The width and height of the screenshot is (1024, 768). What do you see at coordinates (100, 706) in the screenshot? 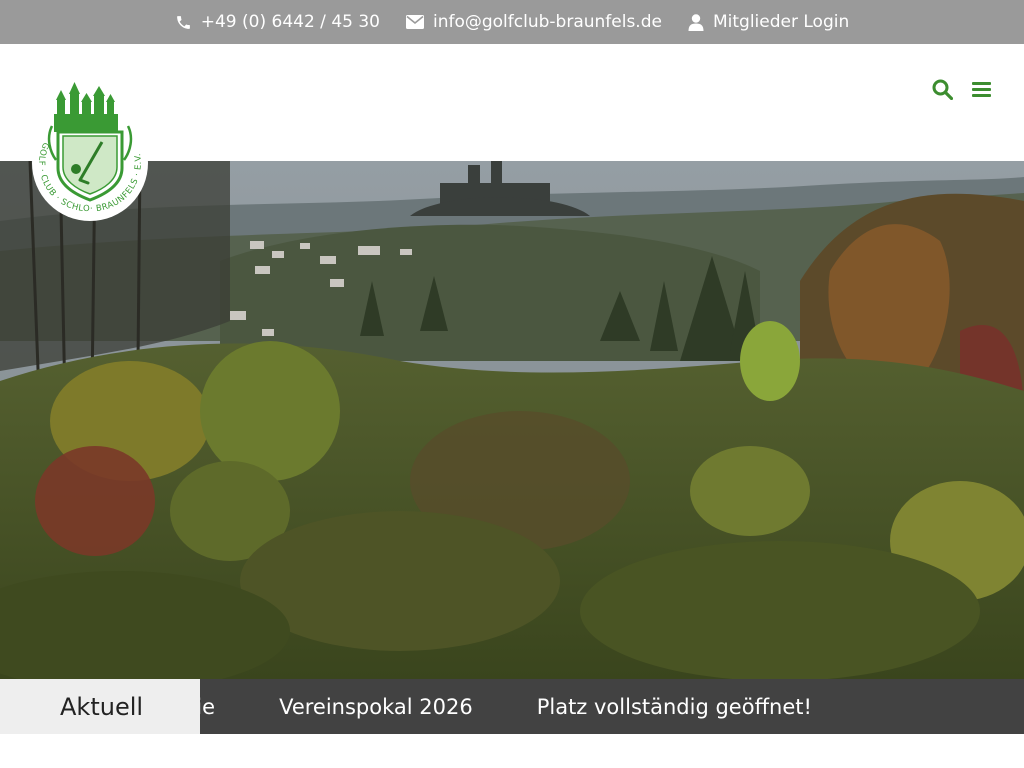
I see `ticker-label: Aktuell` at bounding box center [100, 706].